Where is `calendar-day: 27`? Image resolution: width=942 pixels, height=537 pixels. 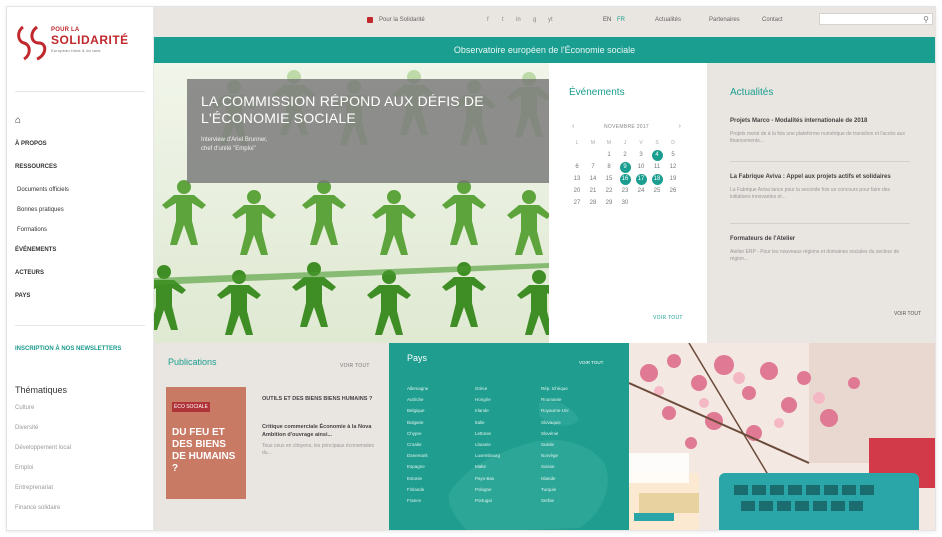 calendar-day: 27 is located at coordinates (577, 203).